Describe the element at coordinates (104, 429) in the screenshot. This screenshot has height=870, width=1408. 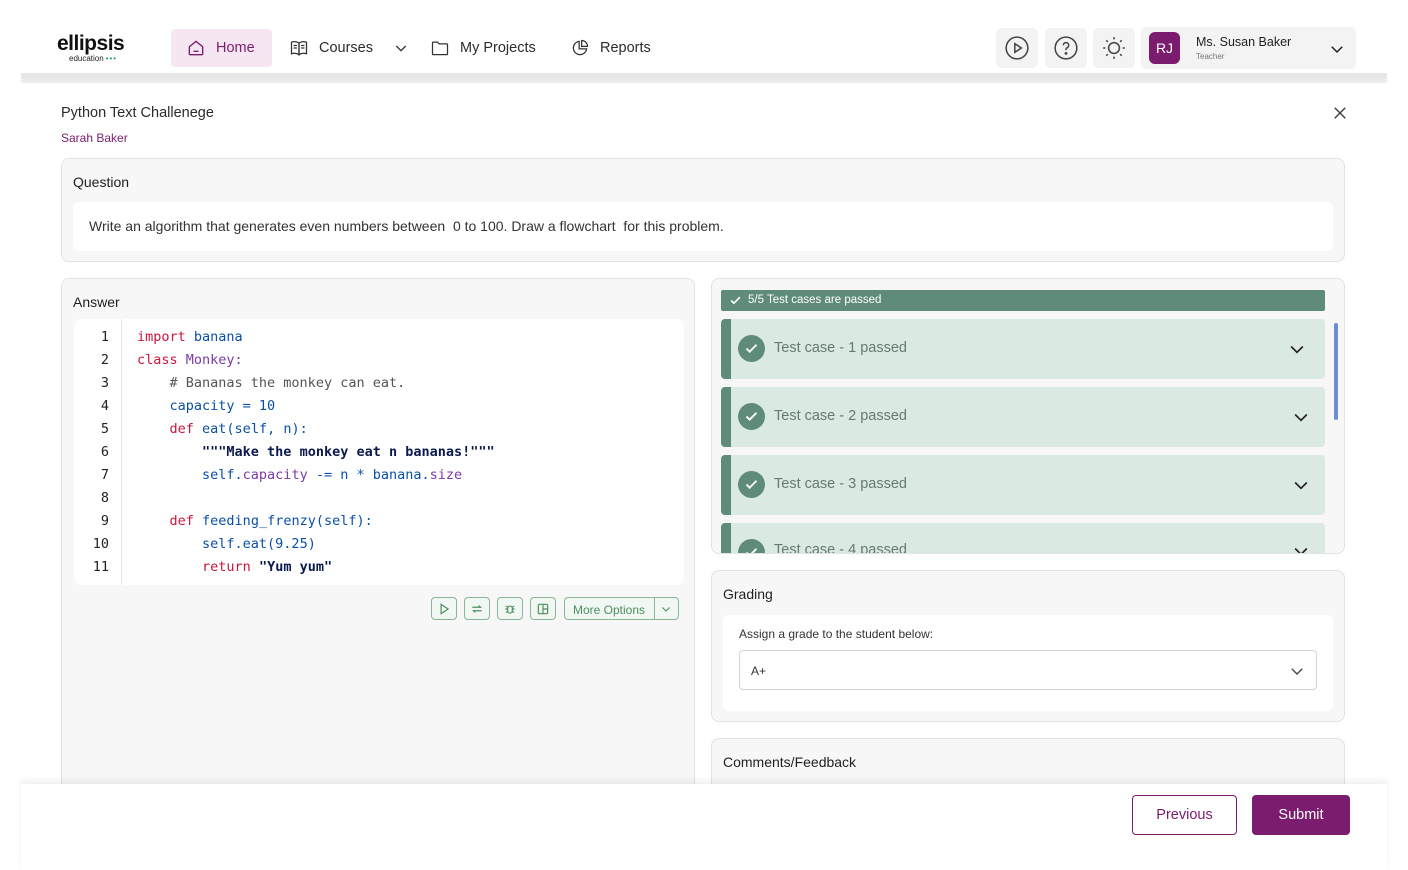
I see `line-number: 5` at that location.